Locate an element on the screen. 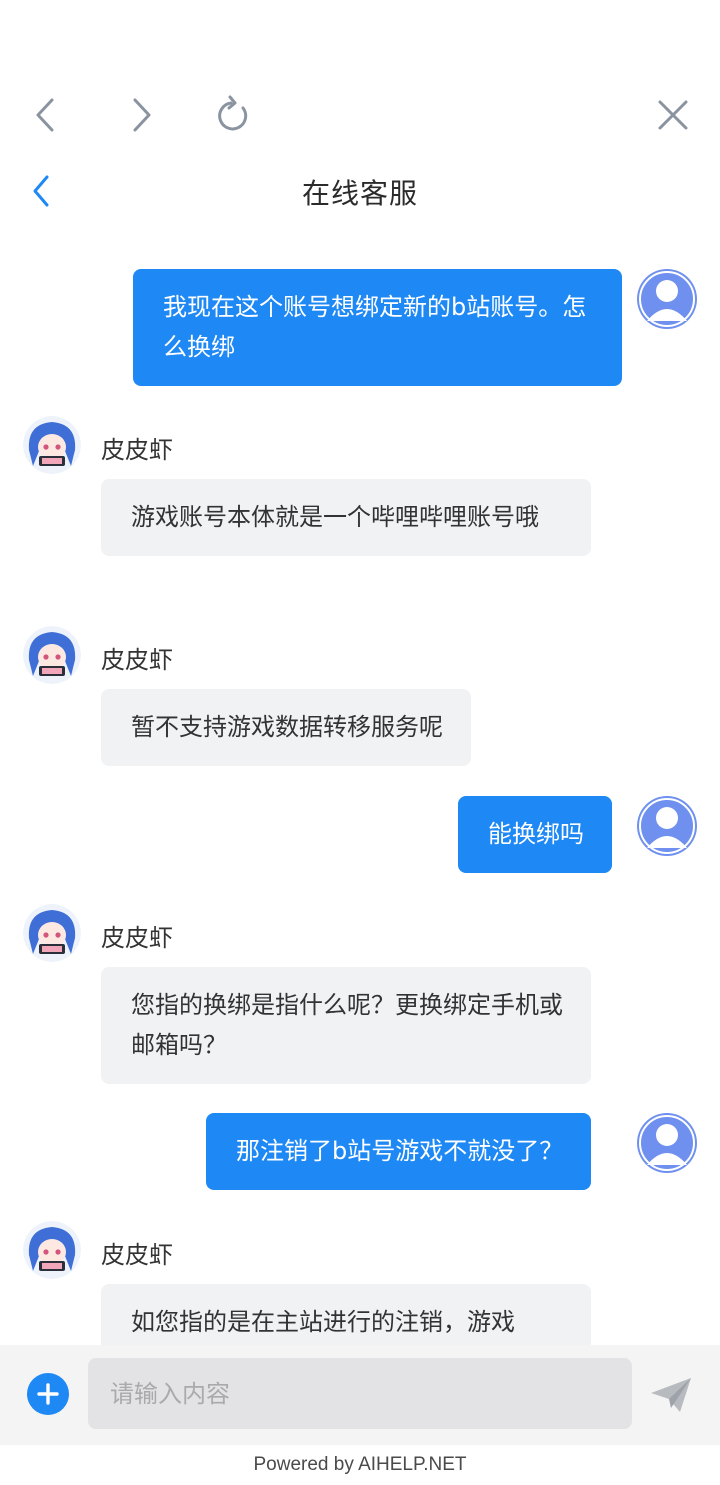 Image resolution: width=720 pixels, height=1485 pixels. agent-message-bubble: 暂不支持游戏数据转移服务呢 is located at coordinates (286, 727).